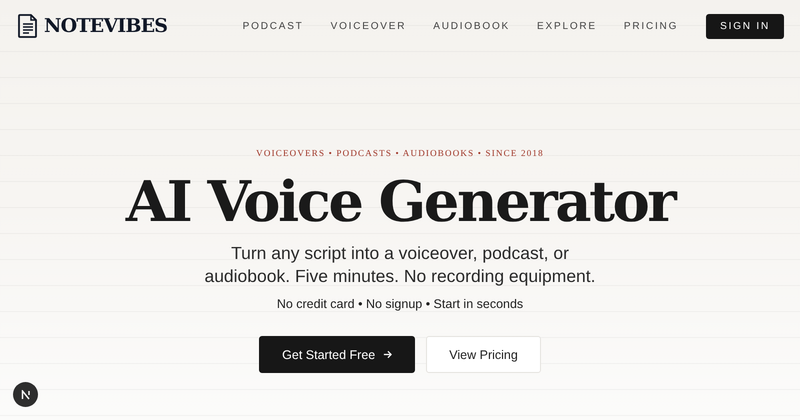 The width and height of the screenshot is (800, 420). What do you see at coordinates (471, 26) in the screenshot?
I see `nav-link: AUDIOBOOK` at bounding box center [471, 26].